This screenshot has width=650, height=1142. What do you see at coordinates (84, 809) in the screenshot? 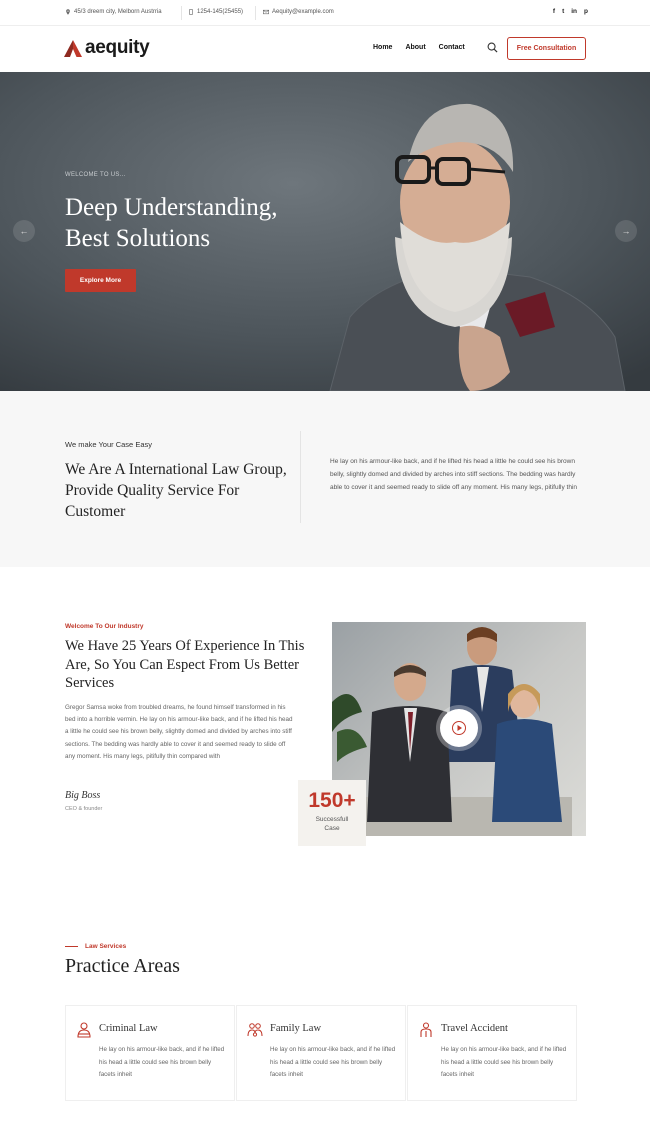
I see `signature-role: CEO & founder` at bounding box center [84, 809].